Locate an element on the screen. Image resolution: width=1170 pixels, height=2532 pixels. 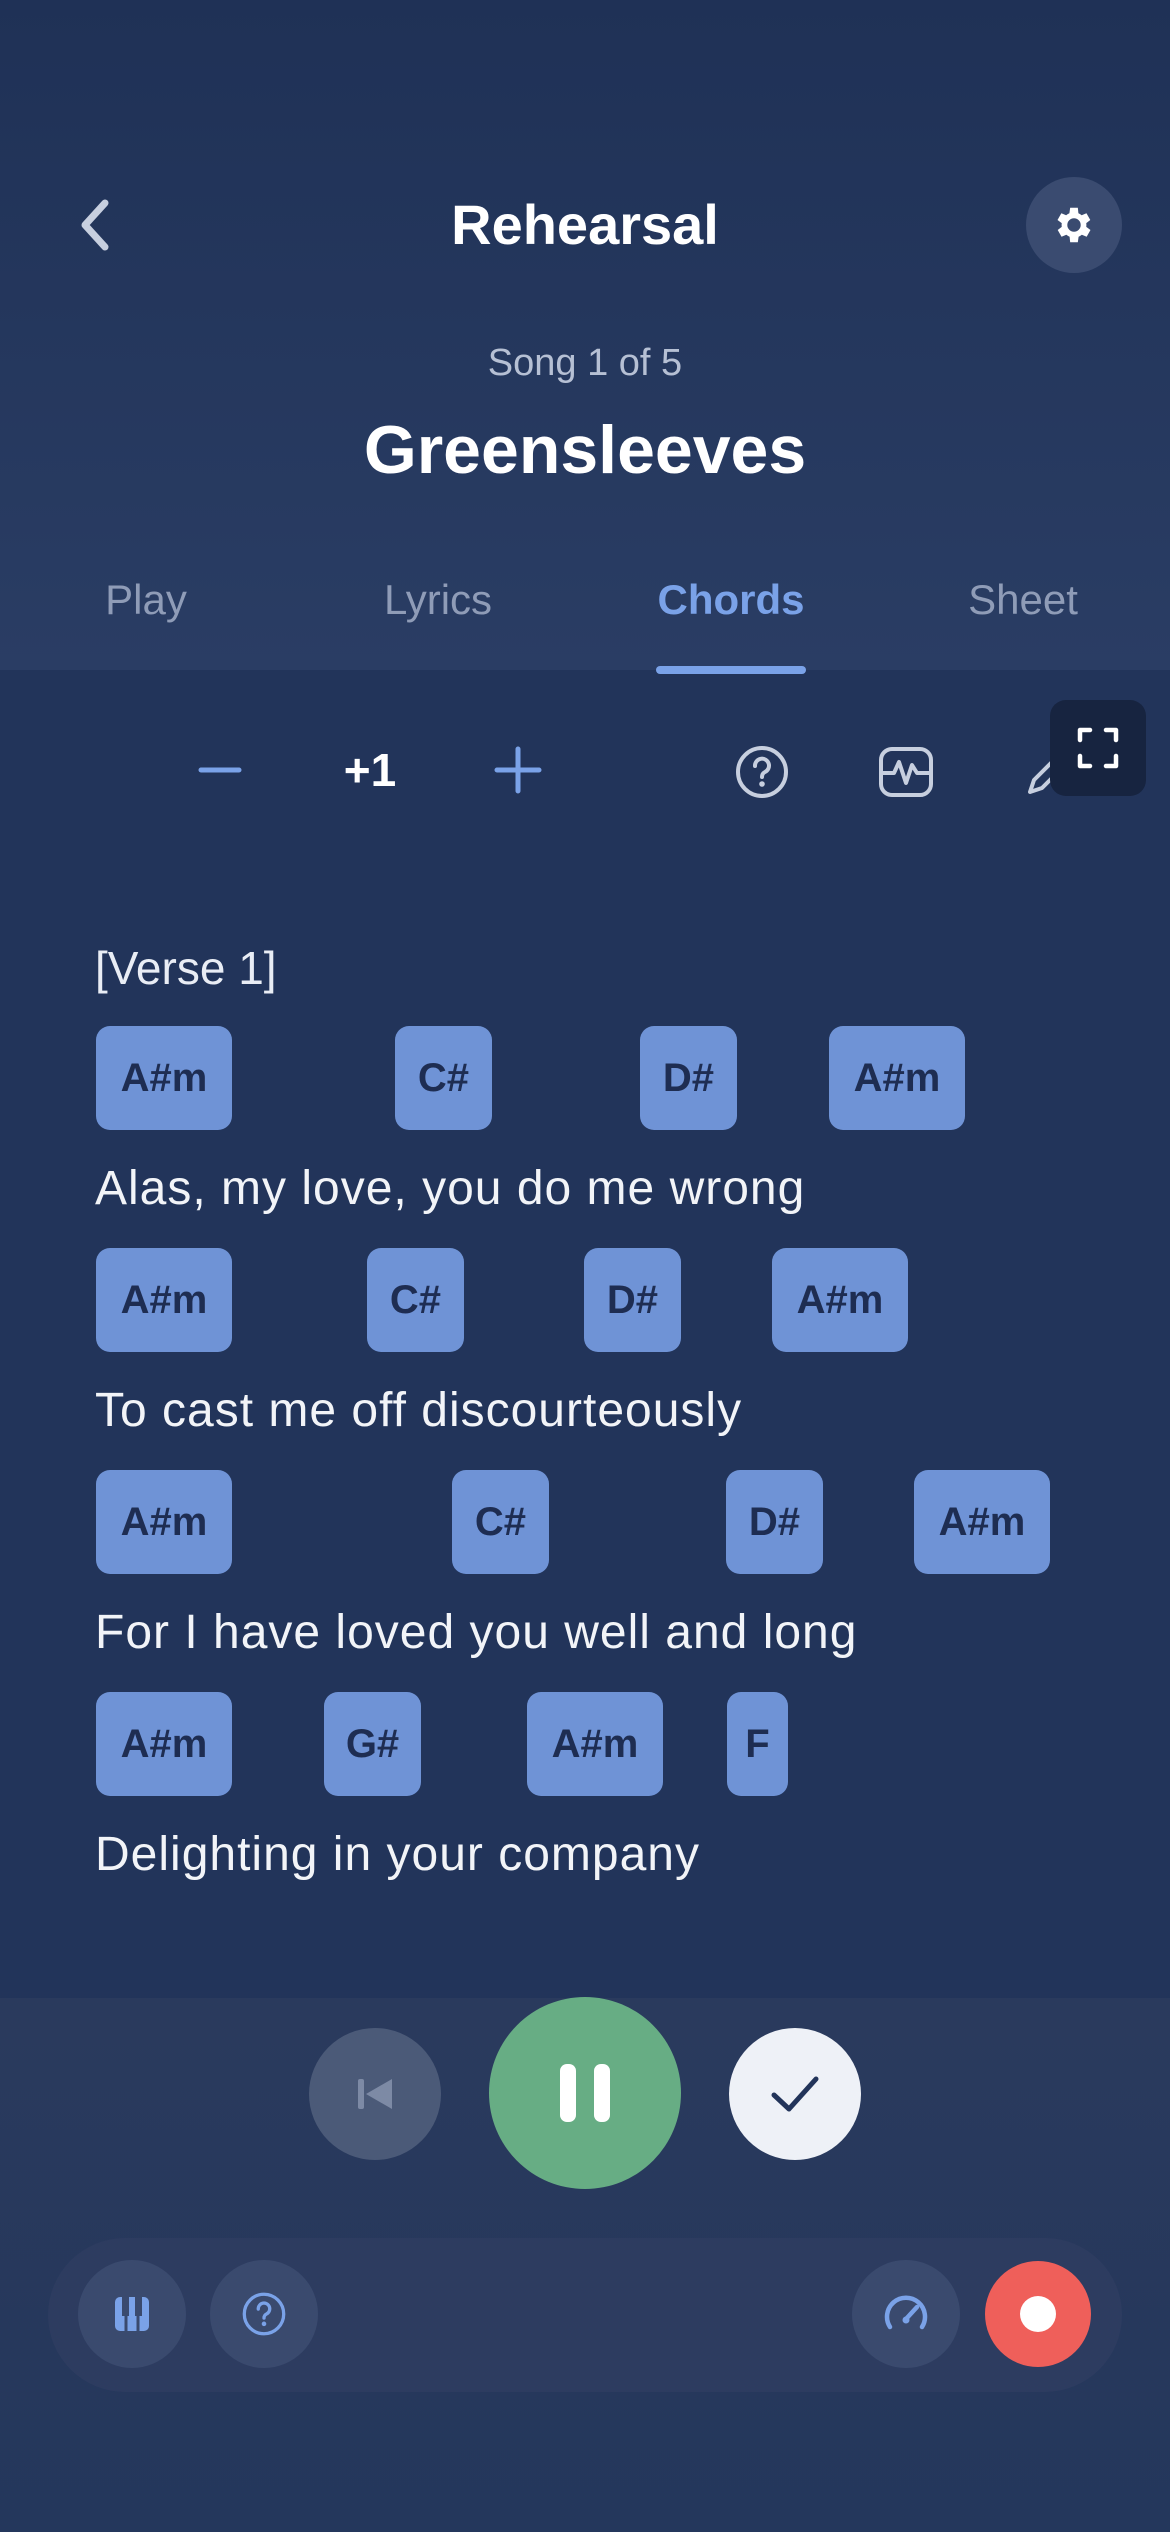
record-icon is located at coordinates (1038, 2314).